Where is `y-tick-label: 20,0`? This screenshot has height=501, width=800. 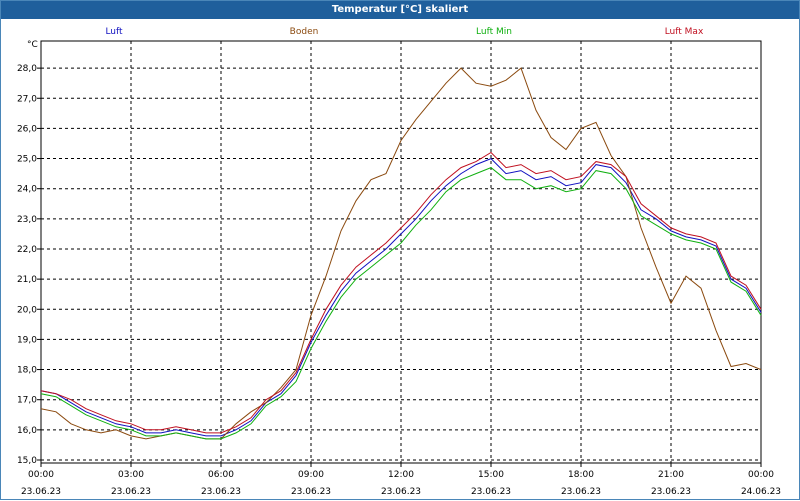
y-tick-label: 20,0 is located at coordinates (27, 310).